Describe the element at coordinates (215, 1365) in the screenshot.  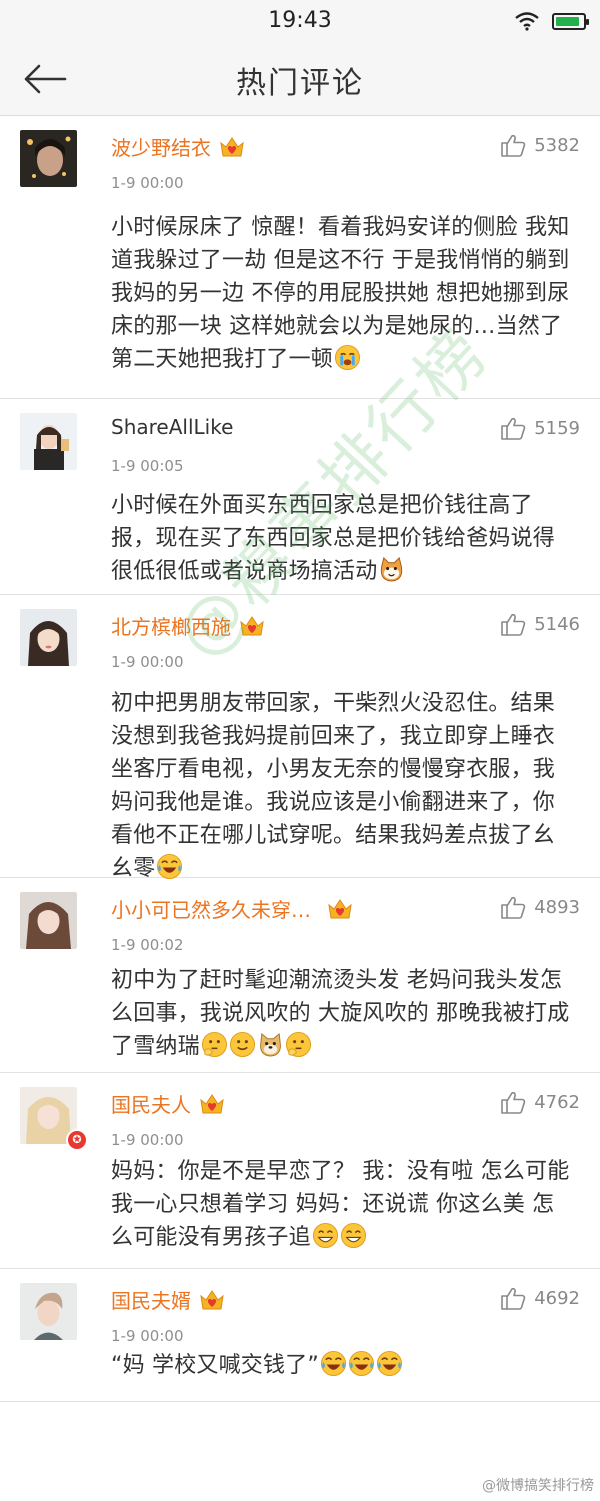
I see `comment-body: “妈 学校又喊交钱了”` at that location.